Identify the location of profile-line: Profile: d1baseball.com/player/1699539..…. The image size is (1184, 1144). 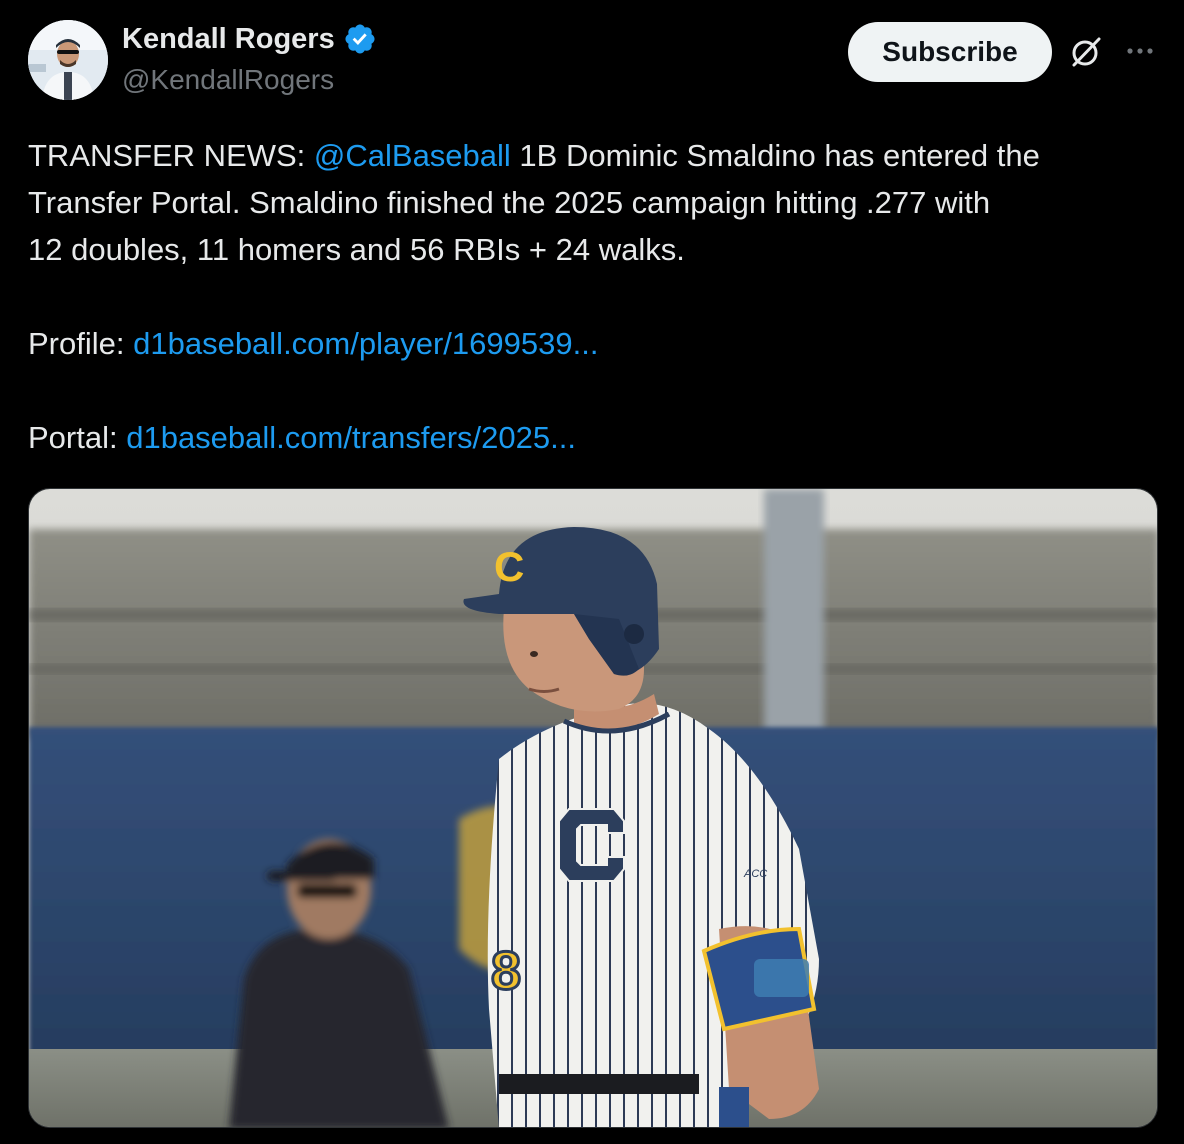
(593, 343).